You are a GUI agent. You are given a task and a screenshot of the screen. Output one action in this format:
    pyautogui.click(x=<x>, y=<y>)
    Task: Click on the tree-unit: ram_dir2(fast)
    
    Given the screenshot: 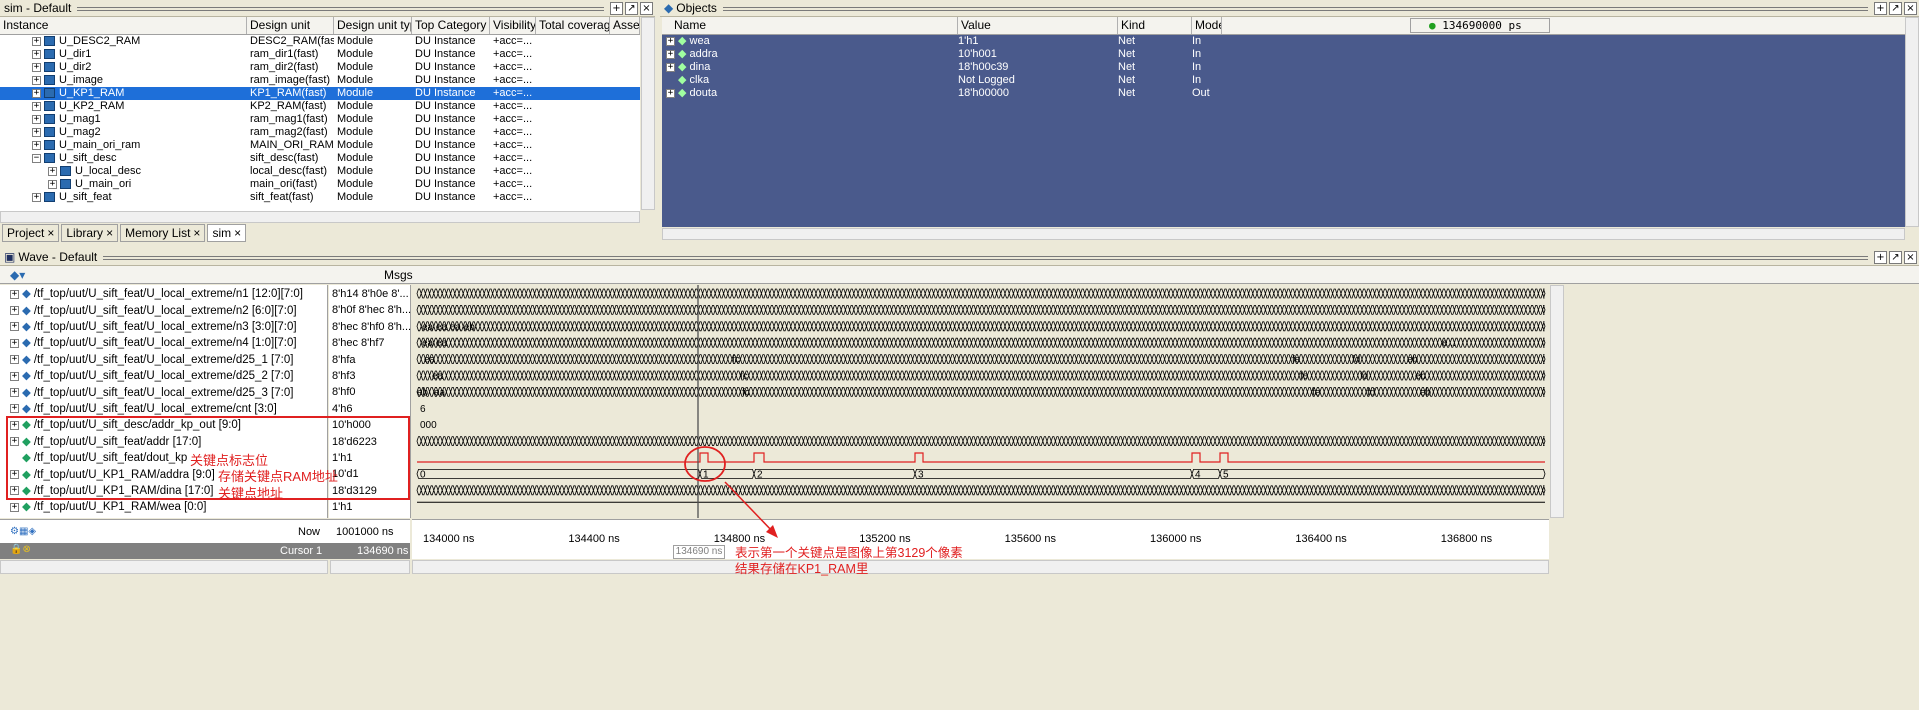 What is the action you would take?
    pyautogui.click(x=284, y=67)
    